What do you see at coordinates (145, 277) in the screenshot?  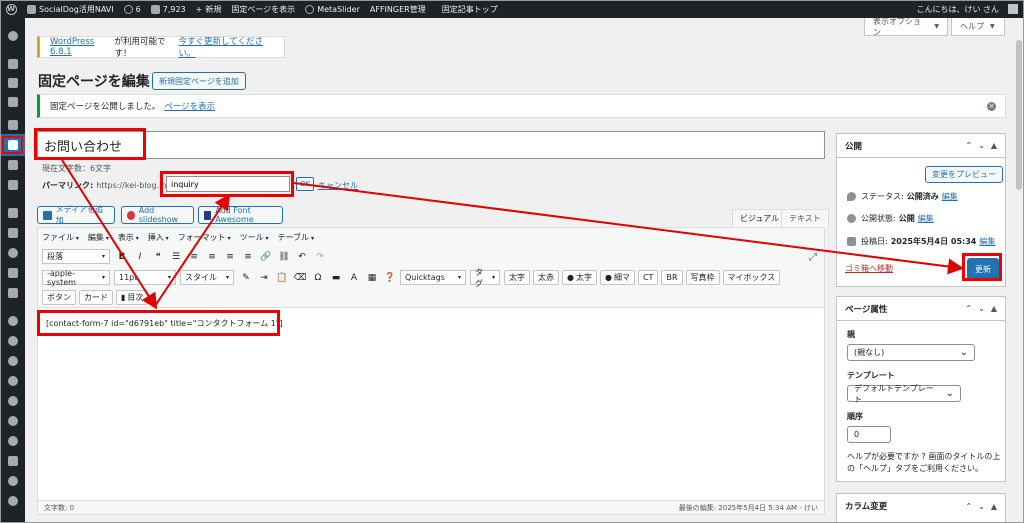 I see `font-size-select: 11pt` at bounding box center [145, 277].